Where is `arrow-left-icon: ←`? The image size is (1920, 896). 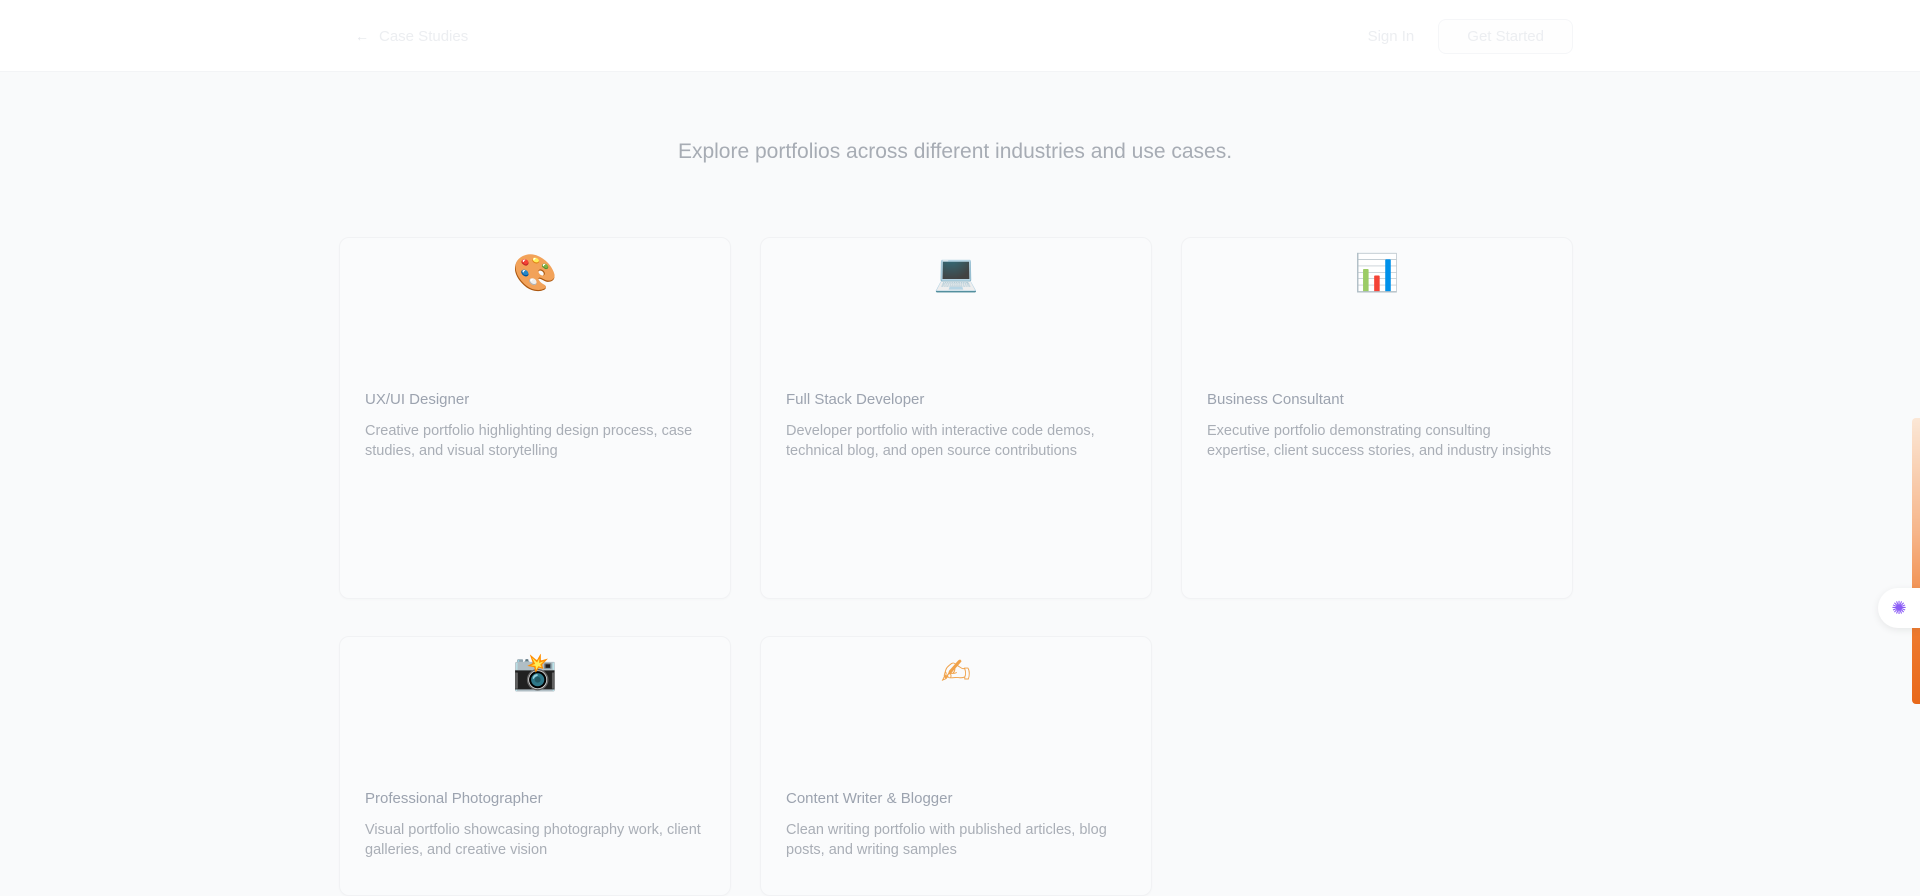
arrow-left-icon: ← is located at coordinates (362, 36).